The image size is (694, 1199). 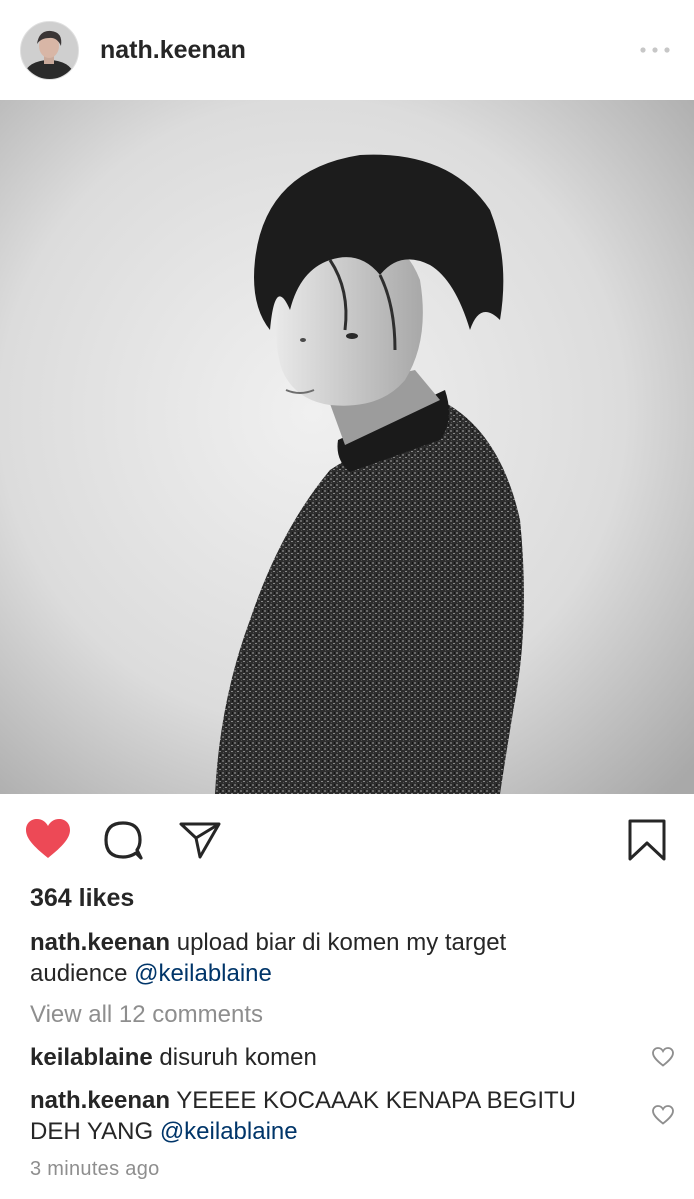 I want to click on post-username: nath.keenan, so click(x=173, y=50).